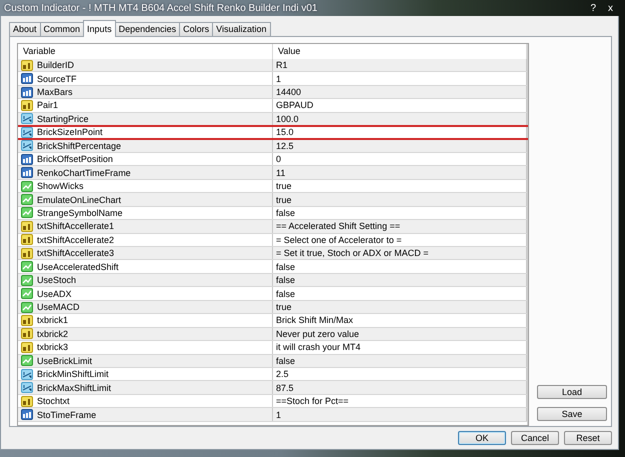 This screenshot has height=457, width=625. I want to click on table-row: RenkoChartTimeFrame 11, so click(272, 173).